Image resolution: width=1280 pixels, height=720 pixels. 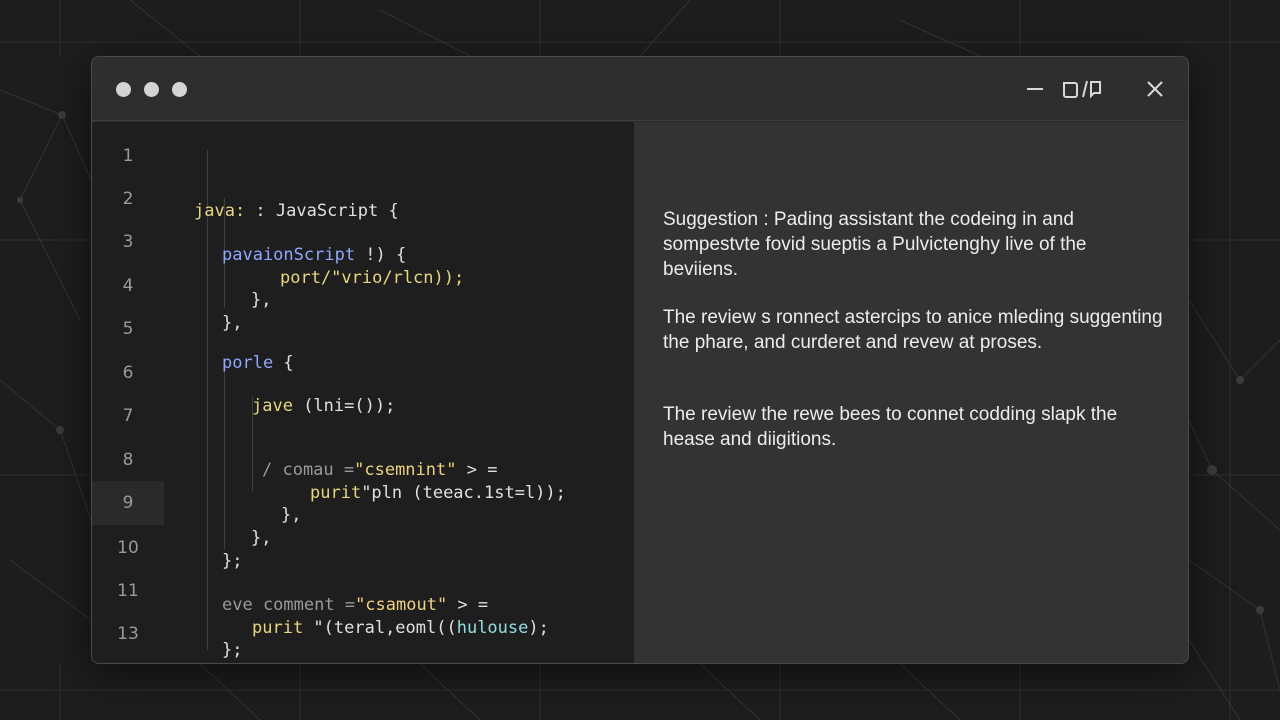 I want to click on line-number-active: 9, so click(x=128, y=503).